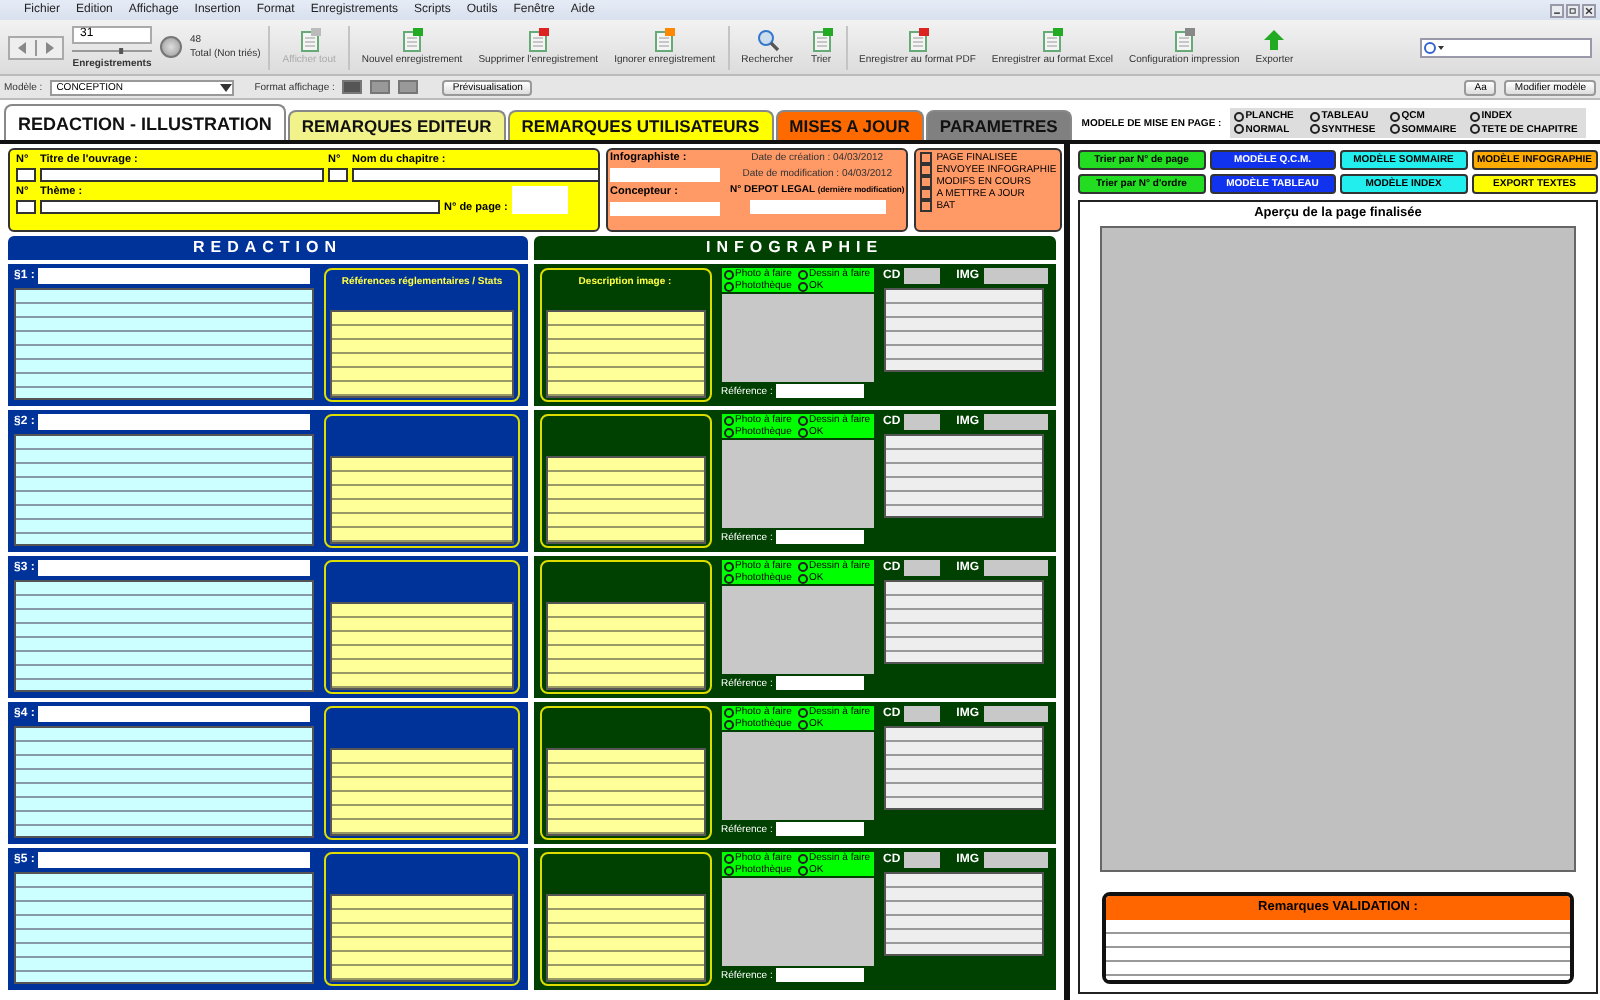 This screenshot has height=1000, width=1600. What do you see at coordinates (998, 125) in the screenshot?
I see `tab: PARAMETRES` at bounding box center [998, 125].